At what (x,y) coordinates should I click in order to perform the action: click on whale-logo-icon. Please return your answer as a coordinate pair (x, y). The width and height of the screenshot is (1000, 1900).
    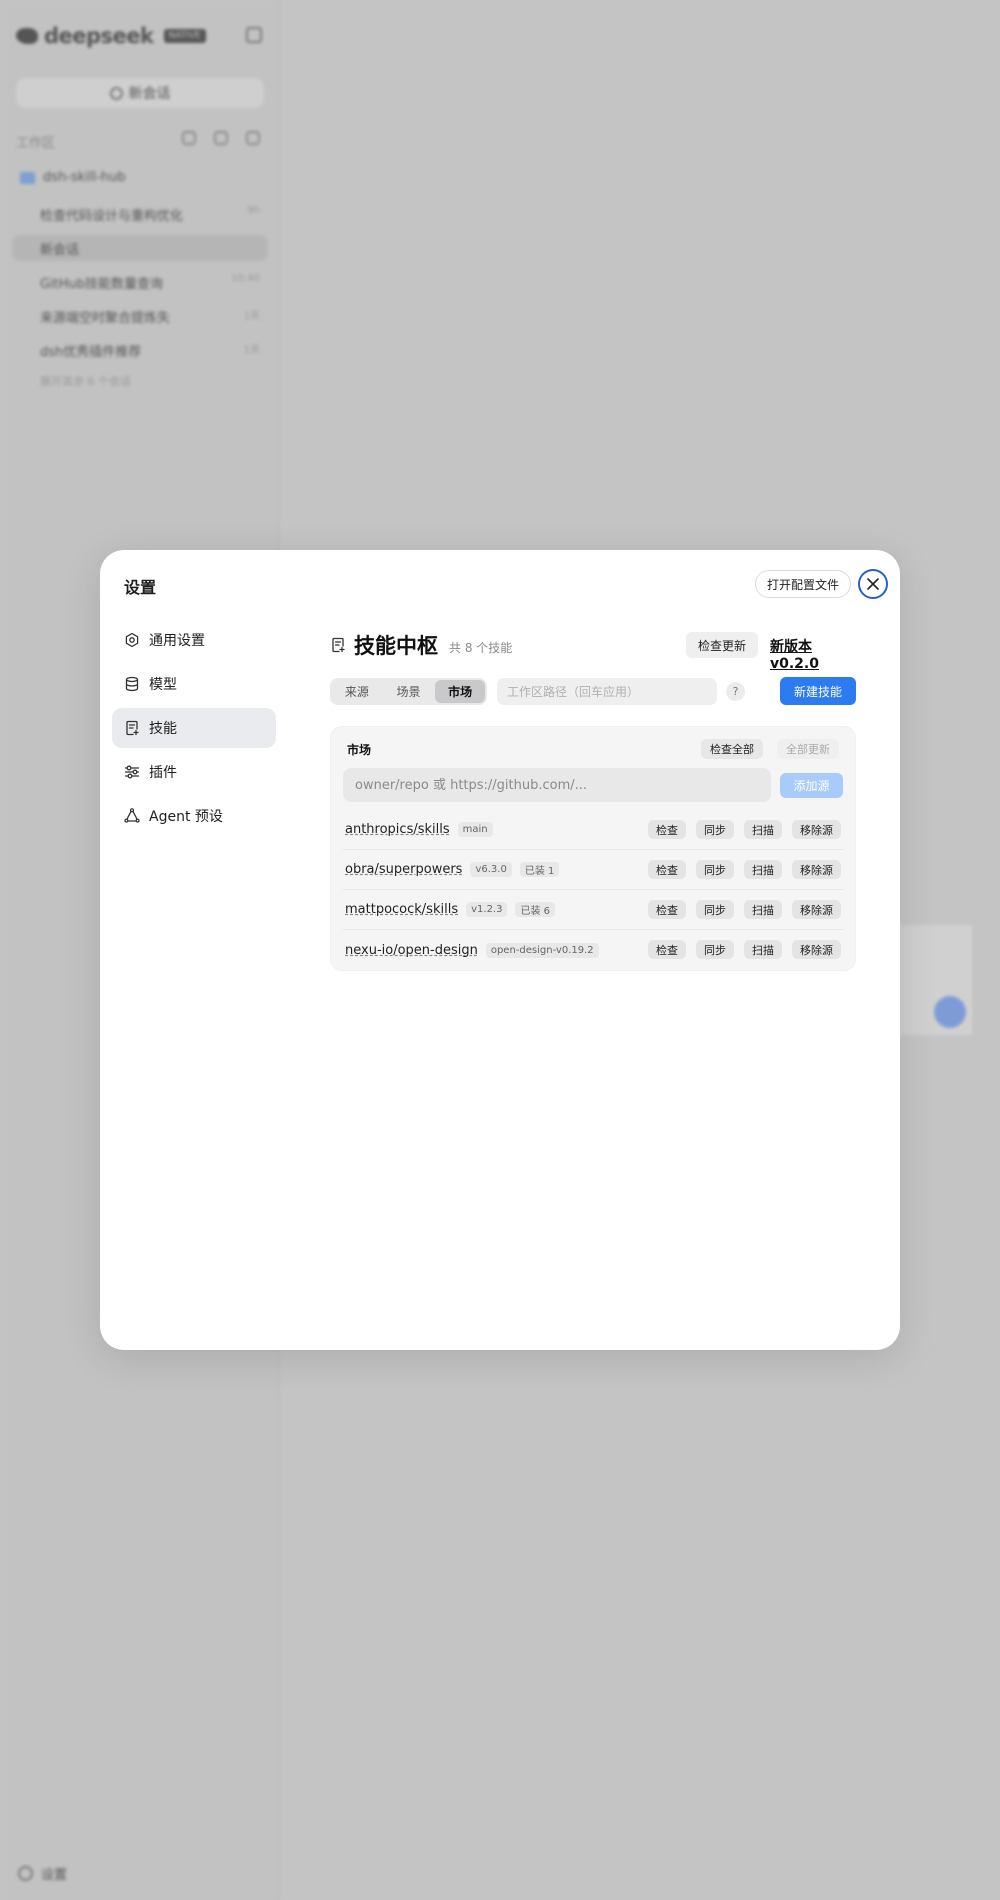
    Looking at the image, I should click on (27, 36).